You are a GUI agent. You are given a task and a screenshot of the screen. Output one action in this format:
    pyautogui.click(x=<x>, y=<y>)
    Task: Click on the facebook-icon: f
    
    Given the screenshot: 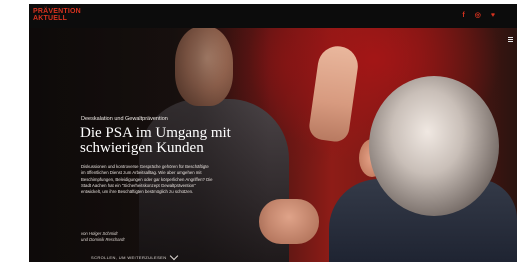 What is the action you would take?
    pyautogui.click(x=463, y=16)
    